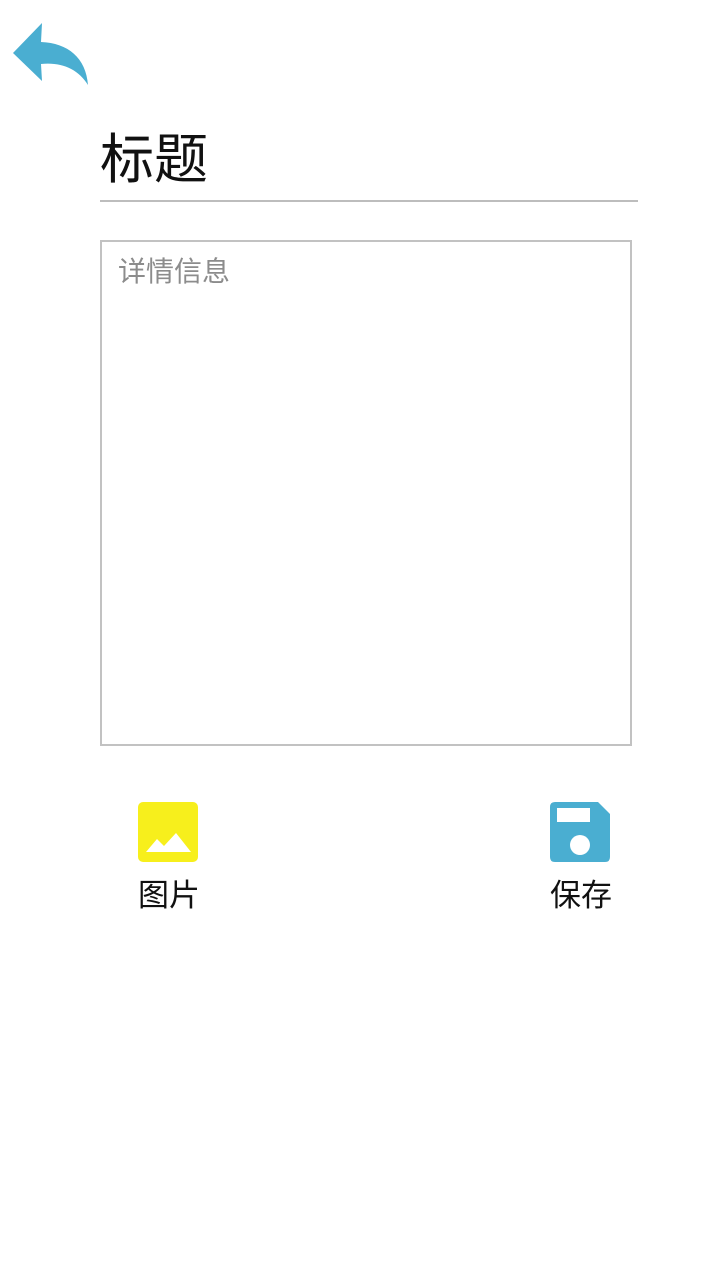 The width and height of the screenshot is (720, 1280). I want to click on save-button: 保存, so click(581, 860).